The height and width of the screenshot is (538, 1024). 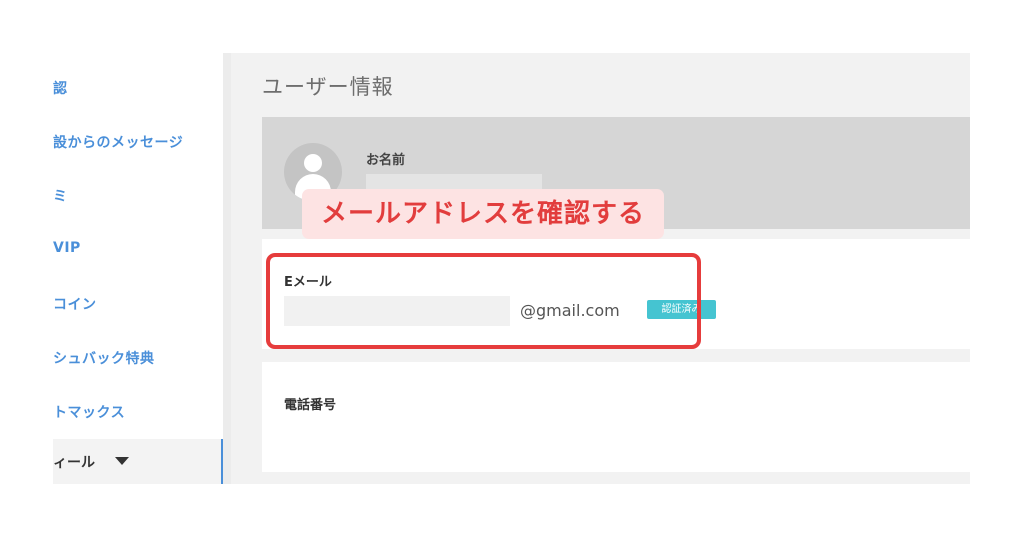 I want to click on sidebar-item-coin: コイン, so click(x=75, y=304).